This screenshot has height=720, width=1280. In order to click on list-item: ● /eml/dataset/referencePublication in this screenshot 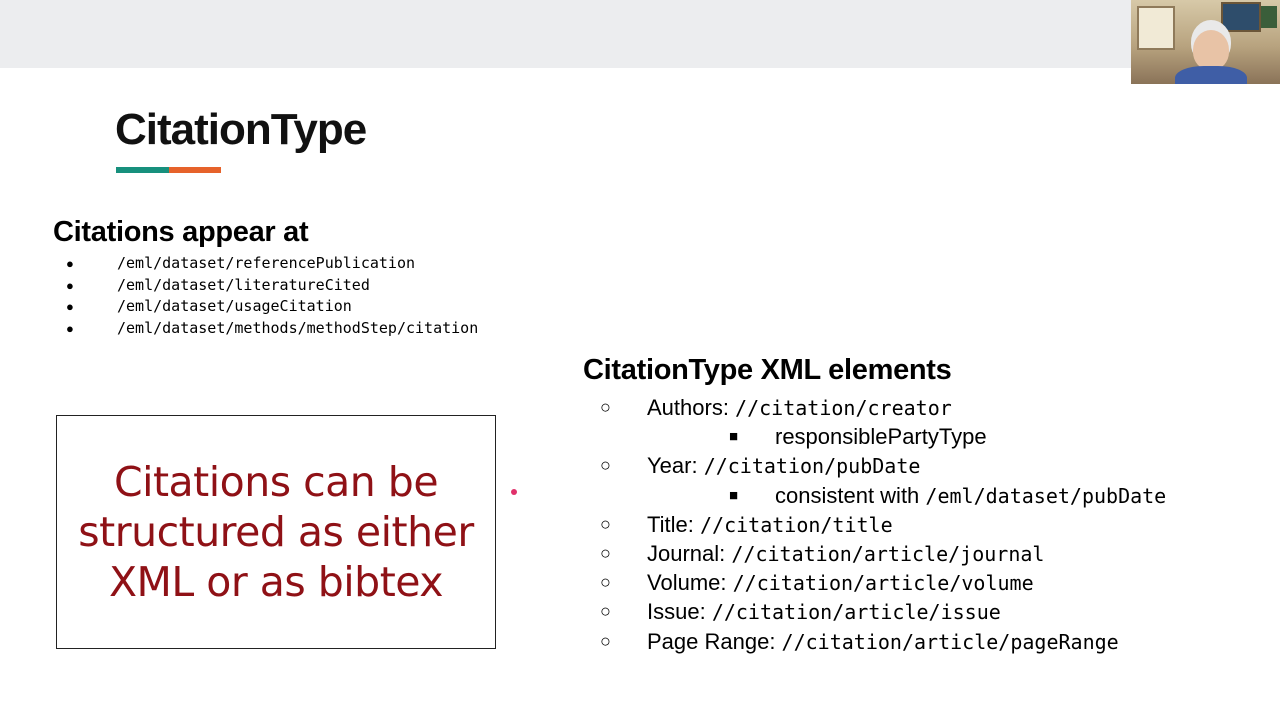, I will do `click(272, 264)`.